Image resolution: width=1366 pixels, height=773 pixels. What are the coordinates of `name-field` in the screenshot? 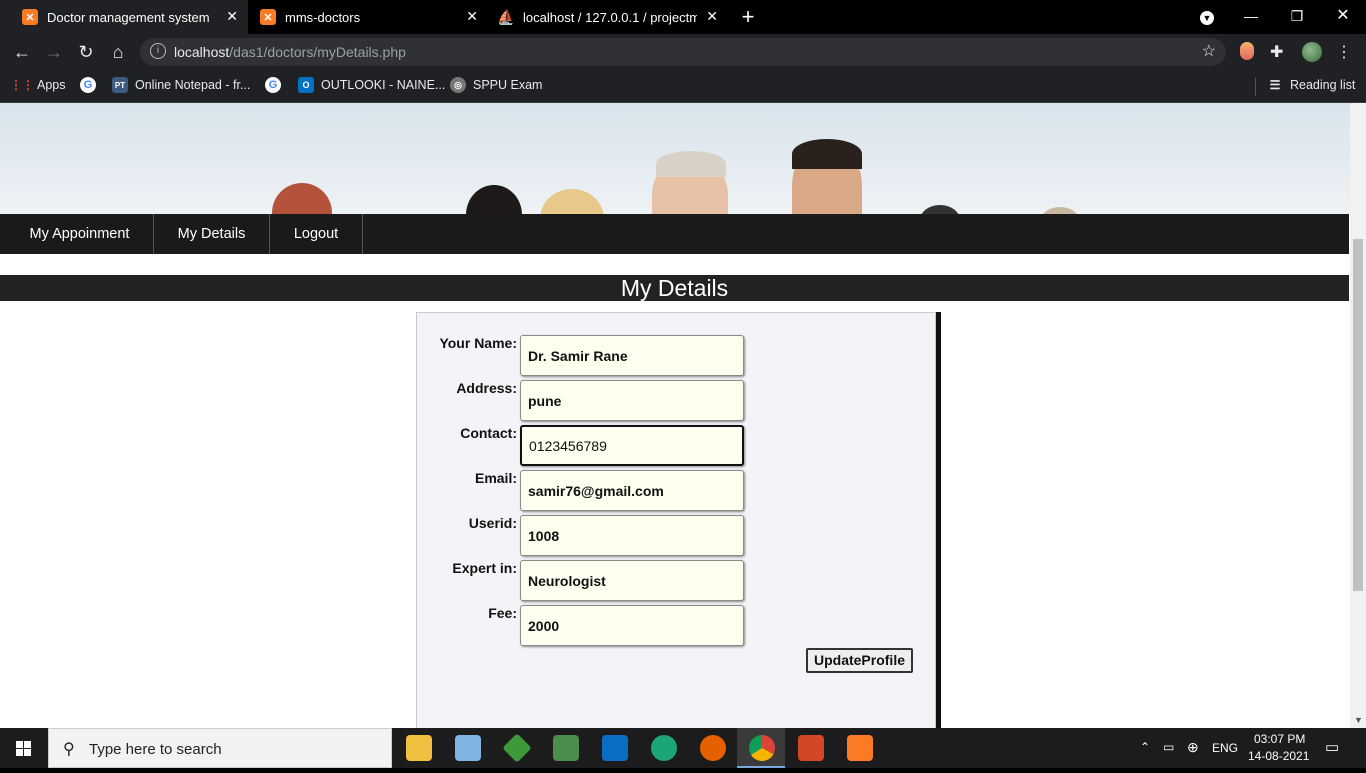 It's located at (632, 355).